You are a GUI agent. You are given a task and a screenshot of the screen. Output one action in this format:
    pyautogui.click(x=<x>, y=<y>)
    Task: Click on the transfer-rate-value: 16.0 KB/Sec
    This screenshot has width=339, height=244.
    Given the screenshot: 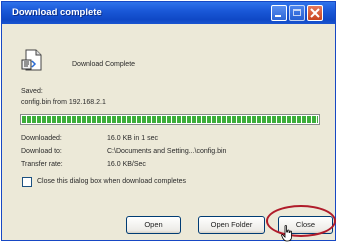 What is the action you would take?
    pyautogui.click(x=126, y=164)
    